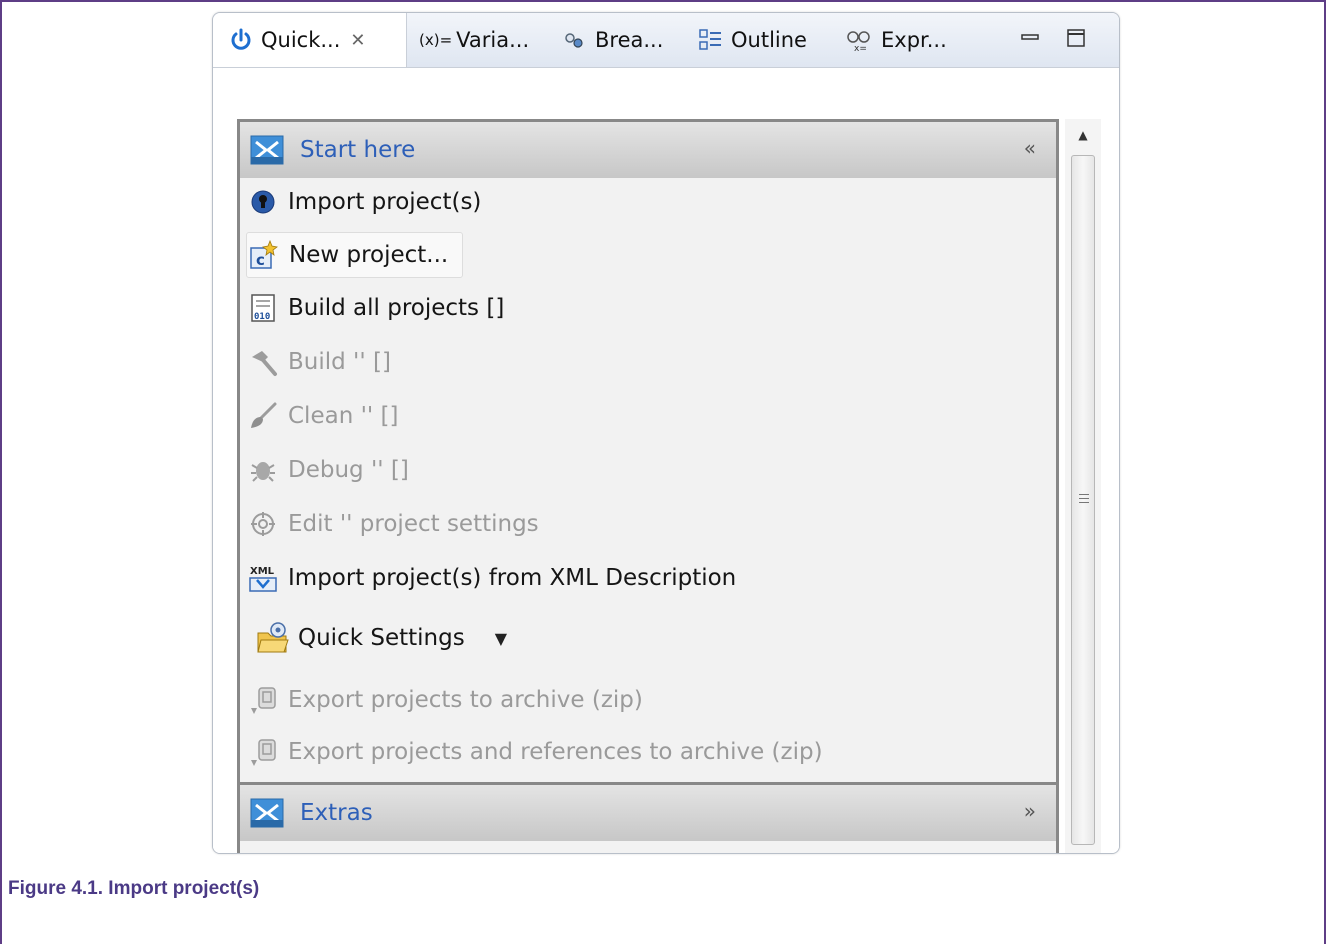 This screenshot has width=1330, height=944. What do you see at coordinates (263, 416) in the screenshot?
I see `brush-icon` at bounding box center [263, 416].